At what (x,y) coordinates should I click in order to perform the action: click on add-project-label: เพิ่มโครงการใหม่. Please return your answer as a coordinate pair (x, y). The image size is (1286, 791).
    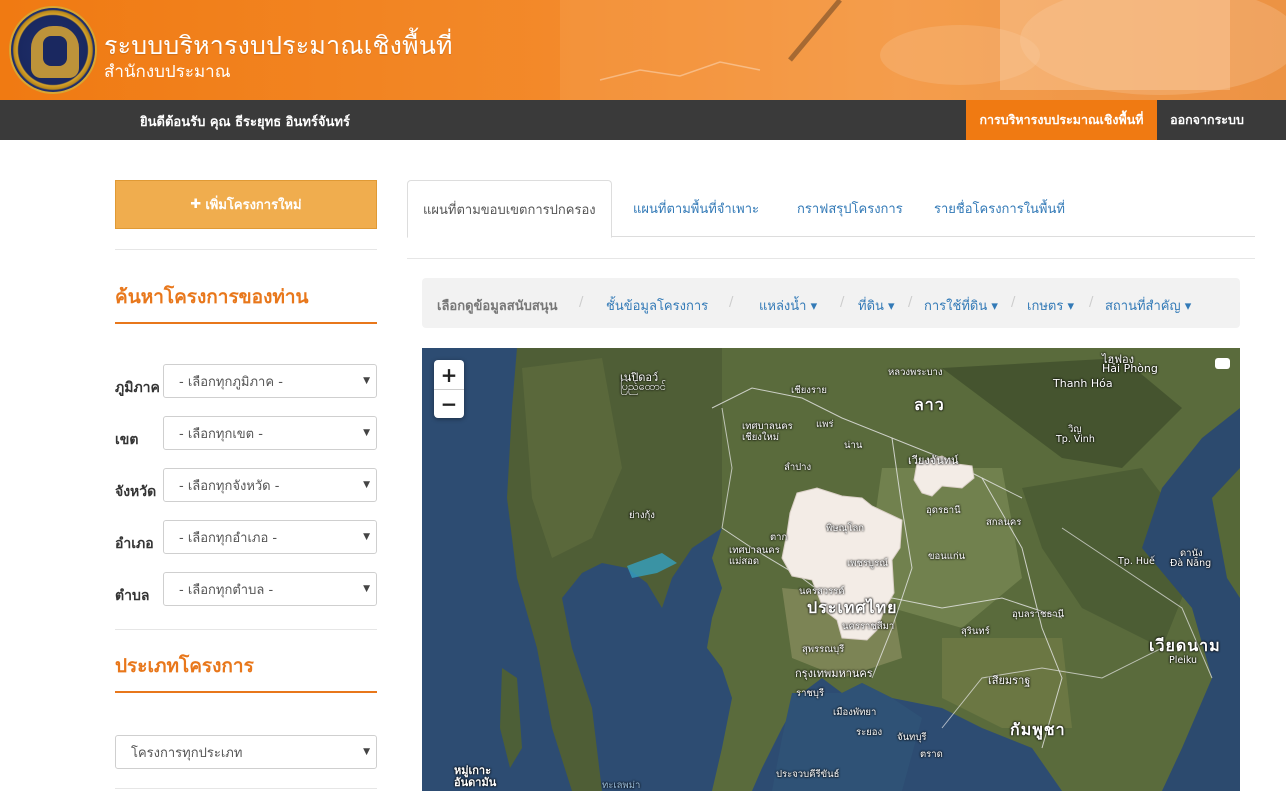
    Looking at the image, I should click on (253, 205).